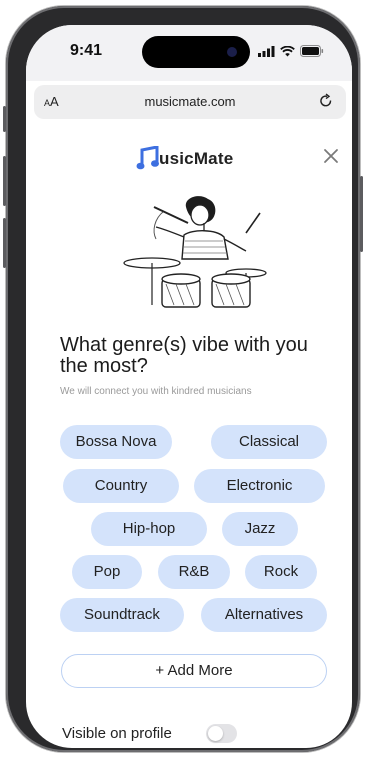  Describe the element at coordinates (86, 50) in the screenshot. I see `status-time: 9:41` at that location.